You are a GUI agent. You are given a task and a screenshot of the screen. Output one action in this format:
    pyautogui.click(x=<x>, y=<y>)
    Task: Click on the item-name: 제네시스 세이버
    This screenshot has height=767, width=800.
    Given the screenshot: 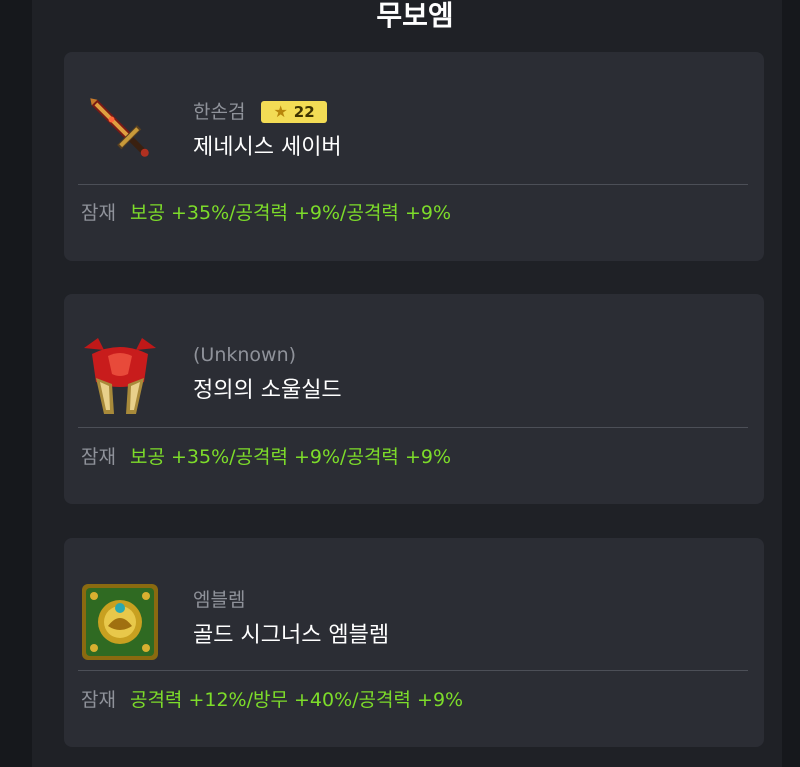 What is the action you would take?
    pyautogui.click(x=267, y=147)
    